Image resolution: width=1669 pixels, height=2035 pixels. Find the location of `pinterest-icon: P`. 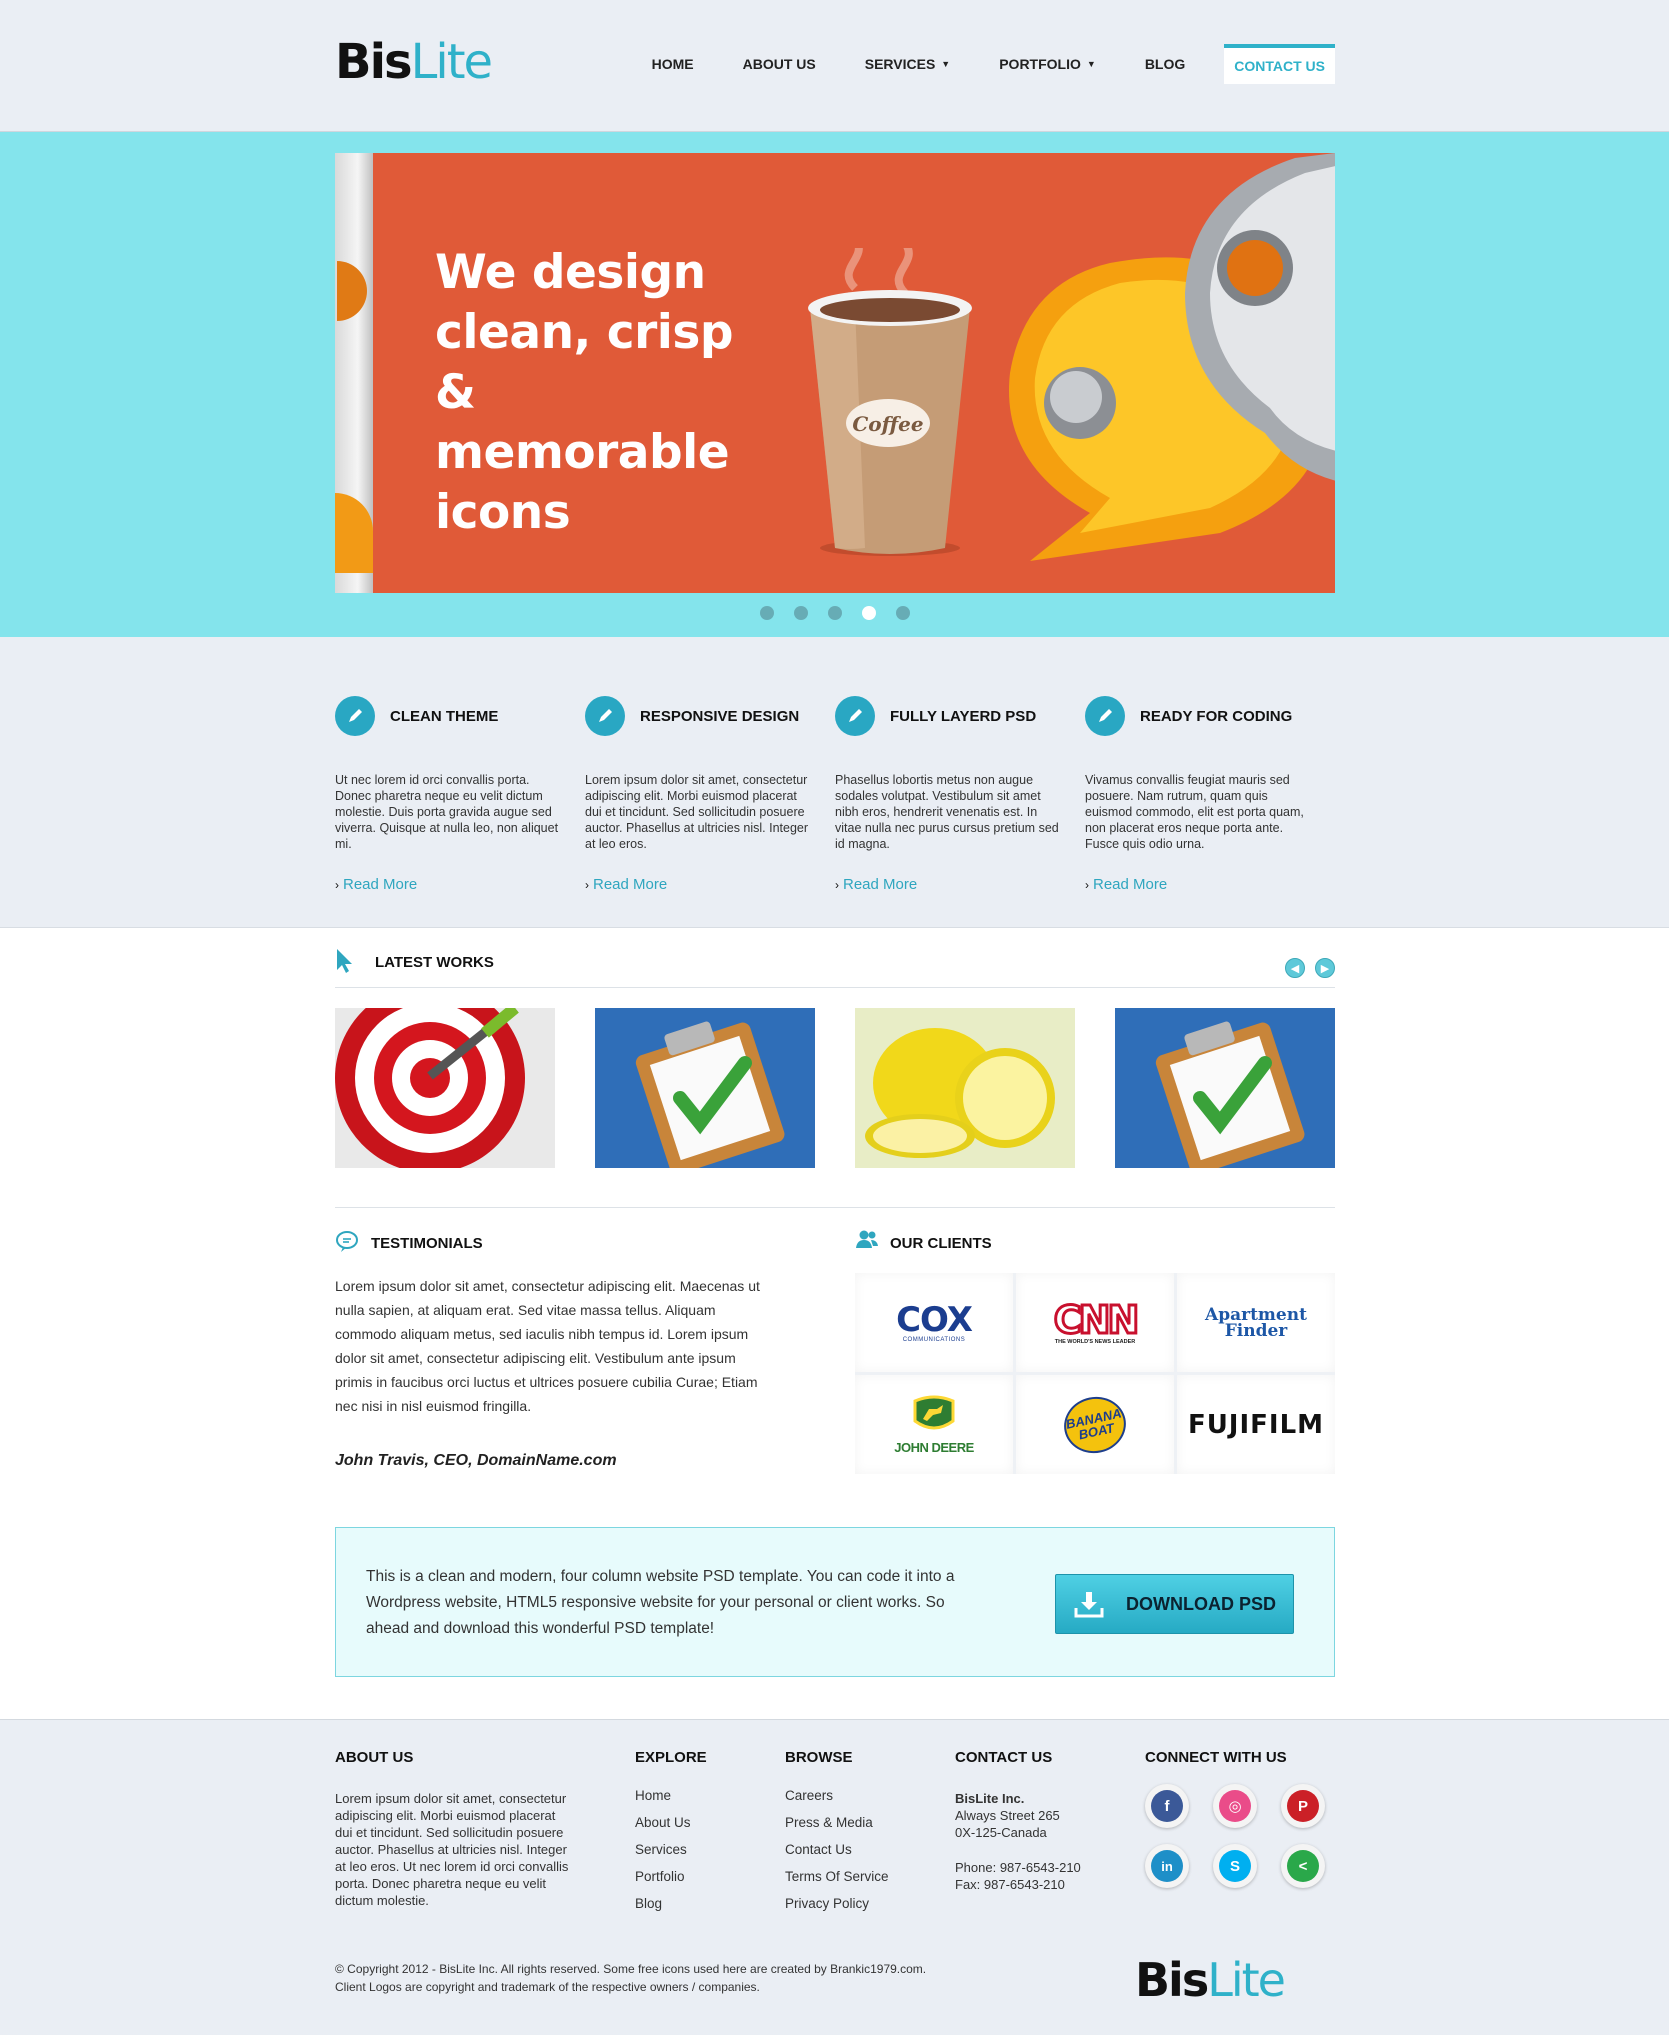

pinterest-icon: P is located at coordinates (1303, 1806).